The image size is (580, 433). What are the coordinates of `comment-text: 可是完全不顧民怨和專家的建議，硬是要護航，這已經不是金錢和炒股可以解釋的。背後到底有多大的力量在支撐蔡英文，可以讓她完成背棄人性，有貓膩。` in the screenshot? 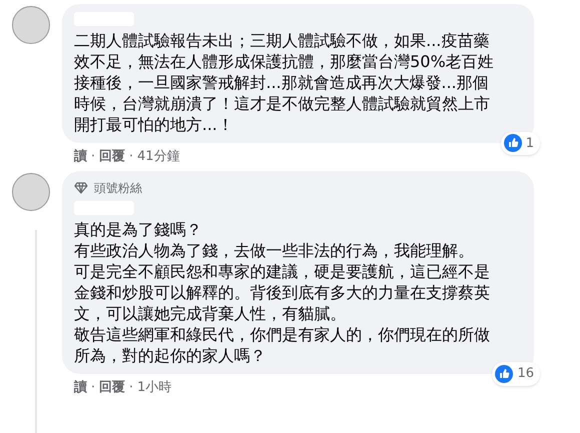 It's located at (282, 292).